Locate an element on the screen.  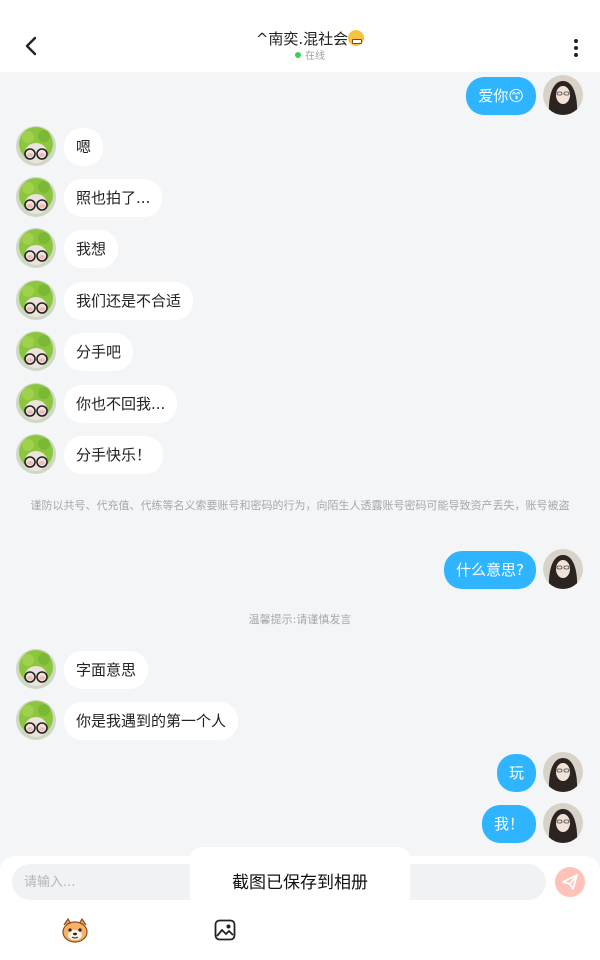
message-bubble: 嗯 is located at coordinates (84, 147).